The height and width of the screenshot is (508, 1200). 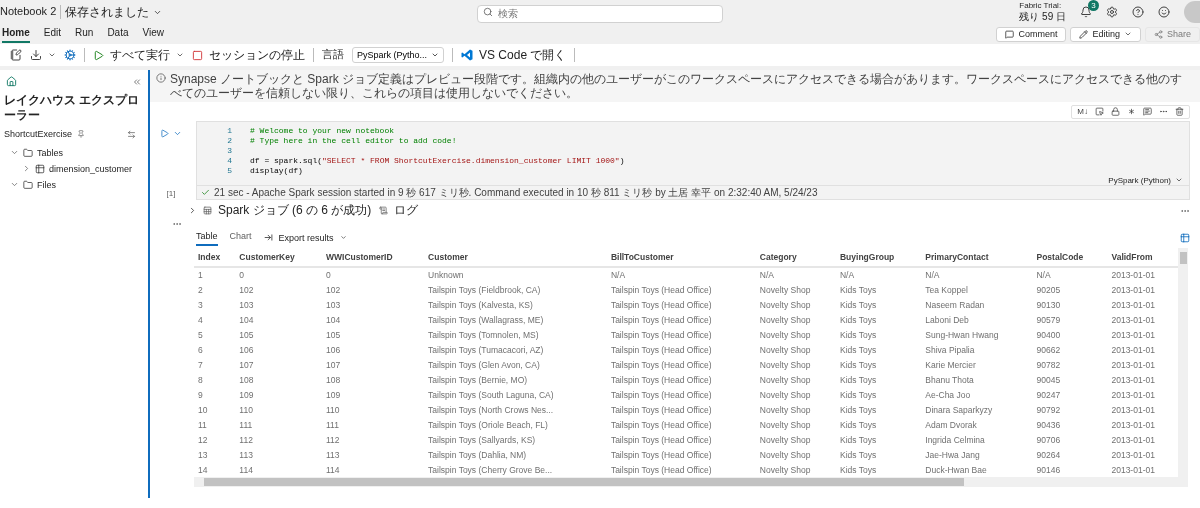 I want to click on code-line: 1 # Welcome to your new notebook, so click(x=311, y=130).